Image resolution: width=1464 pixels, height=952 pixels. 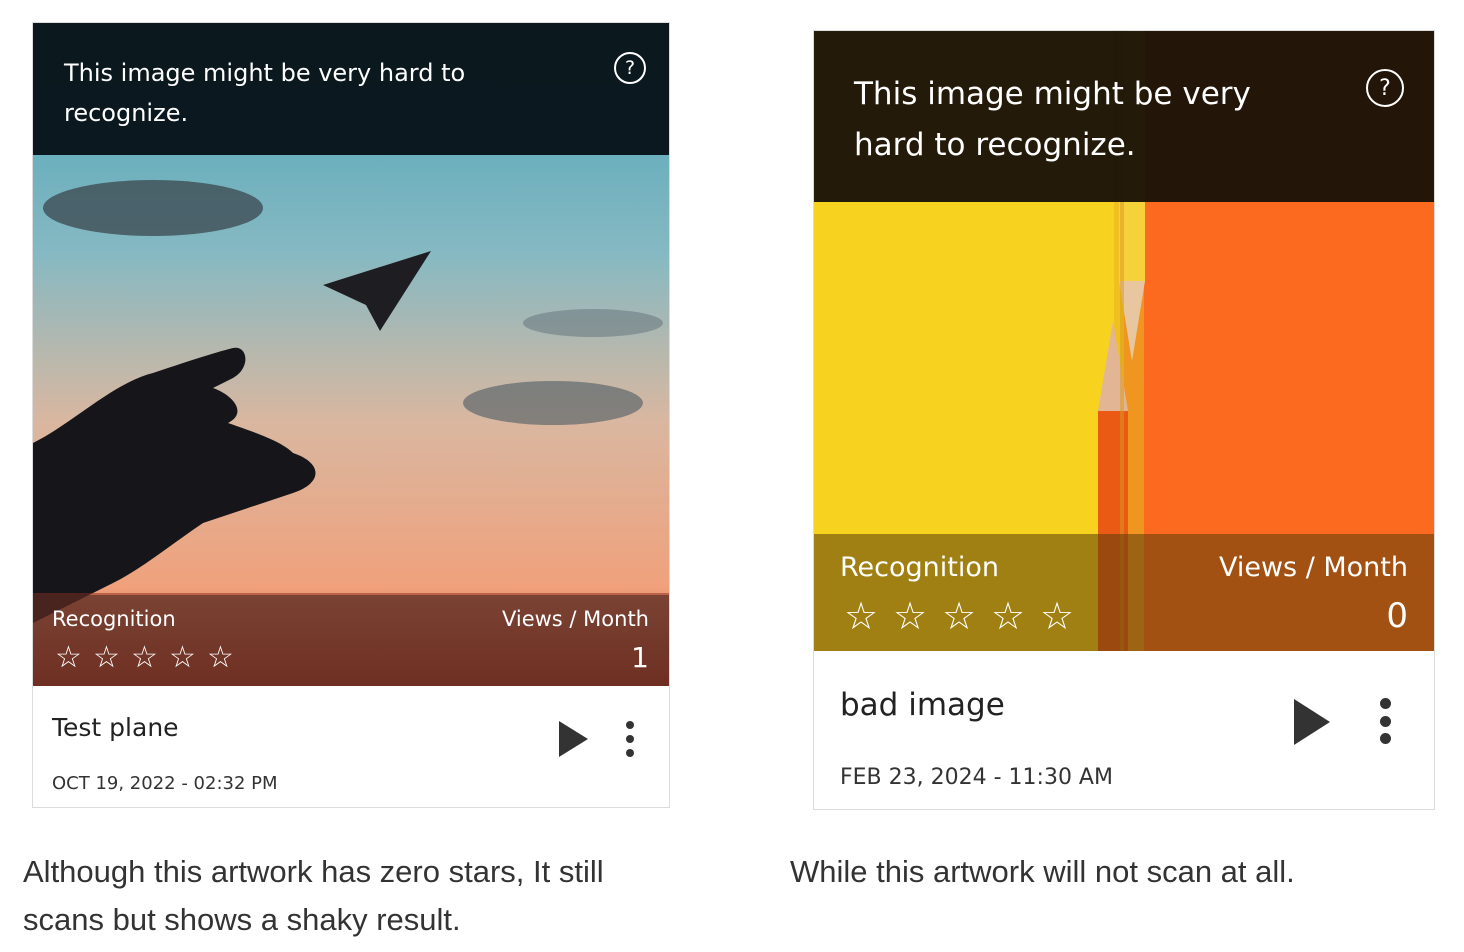 I want to click on artwork-title: Test plane, so click(x=115, y=727).